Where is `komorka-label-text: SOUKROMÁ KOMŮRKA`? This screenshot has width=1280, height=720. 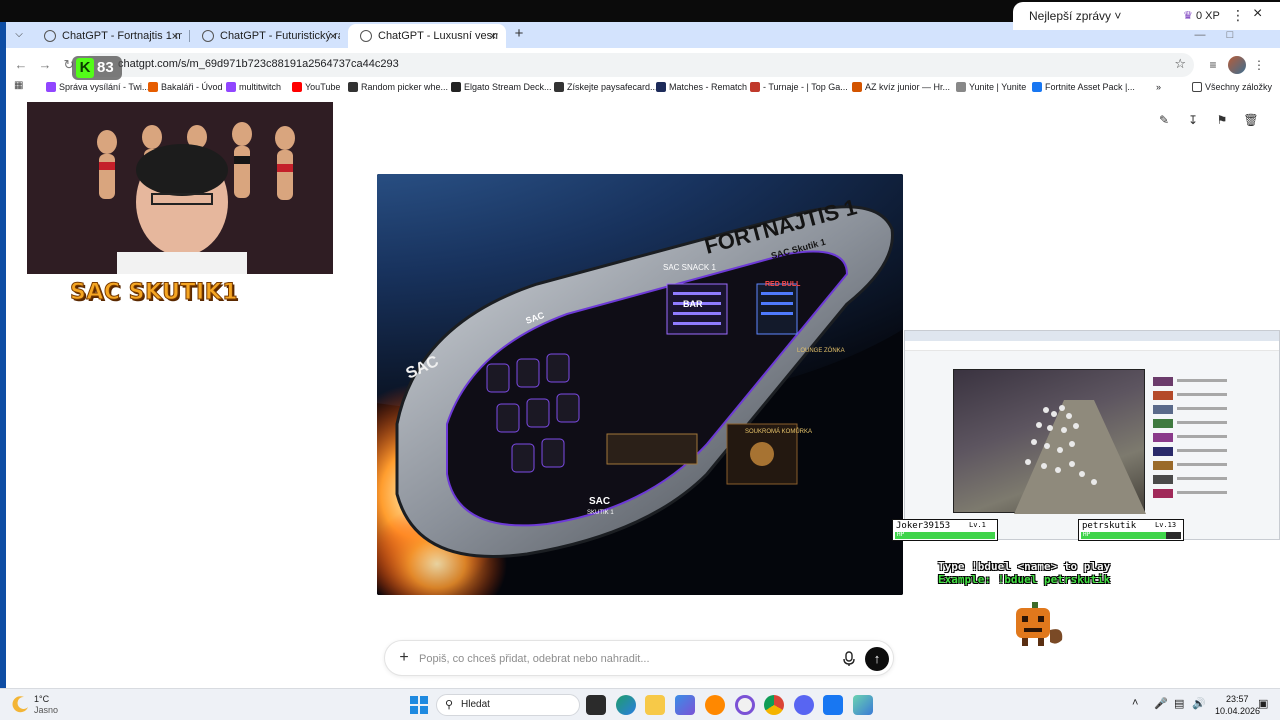 komorka-label-text: SOUKROMÁ KOMŮRKA is located at coordinates (778, 431).